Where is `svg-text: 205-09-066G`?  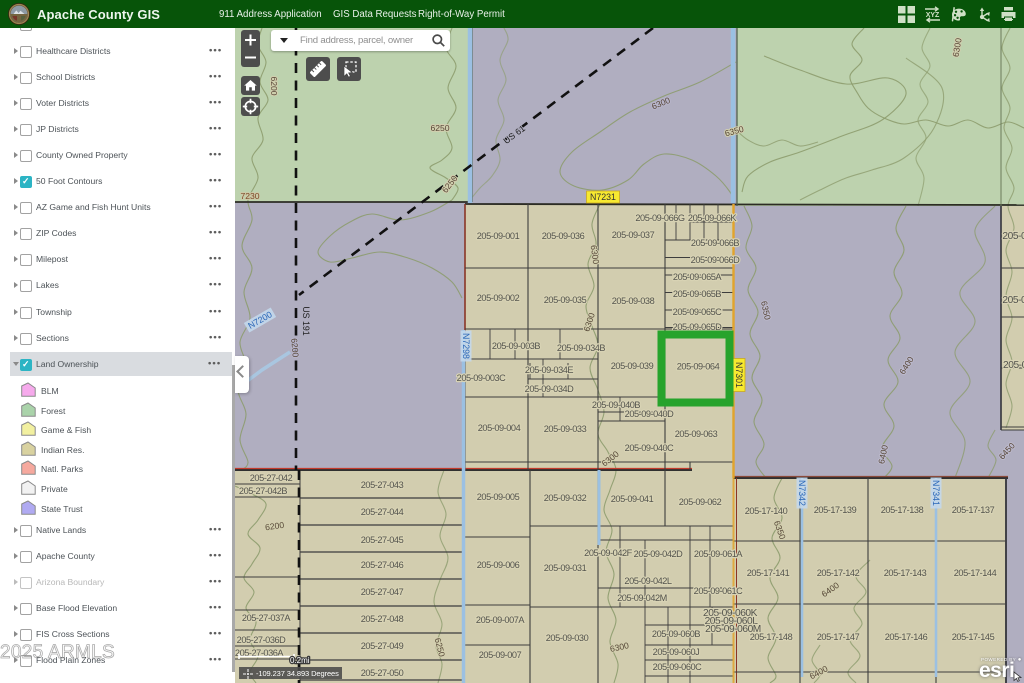 svg-text: 205-09-066G is located at coordinates (659, 218).